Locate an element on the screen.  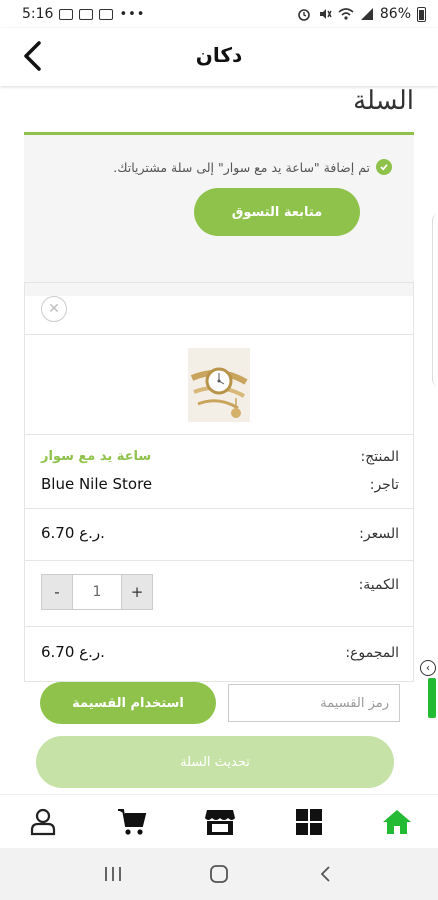
more-dots-icon: ••• is located at coordinates (132, 14).